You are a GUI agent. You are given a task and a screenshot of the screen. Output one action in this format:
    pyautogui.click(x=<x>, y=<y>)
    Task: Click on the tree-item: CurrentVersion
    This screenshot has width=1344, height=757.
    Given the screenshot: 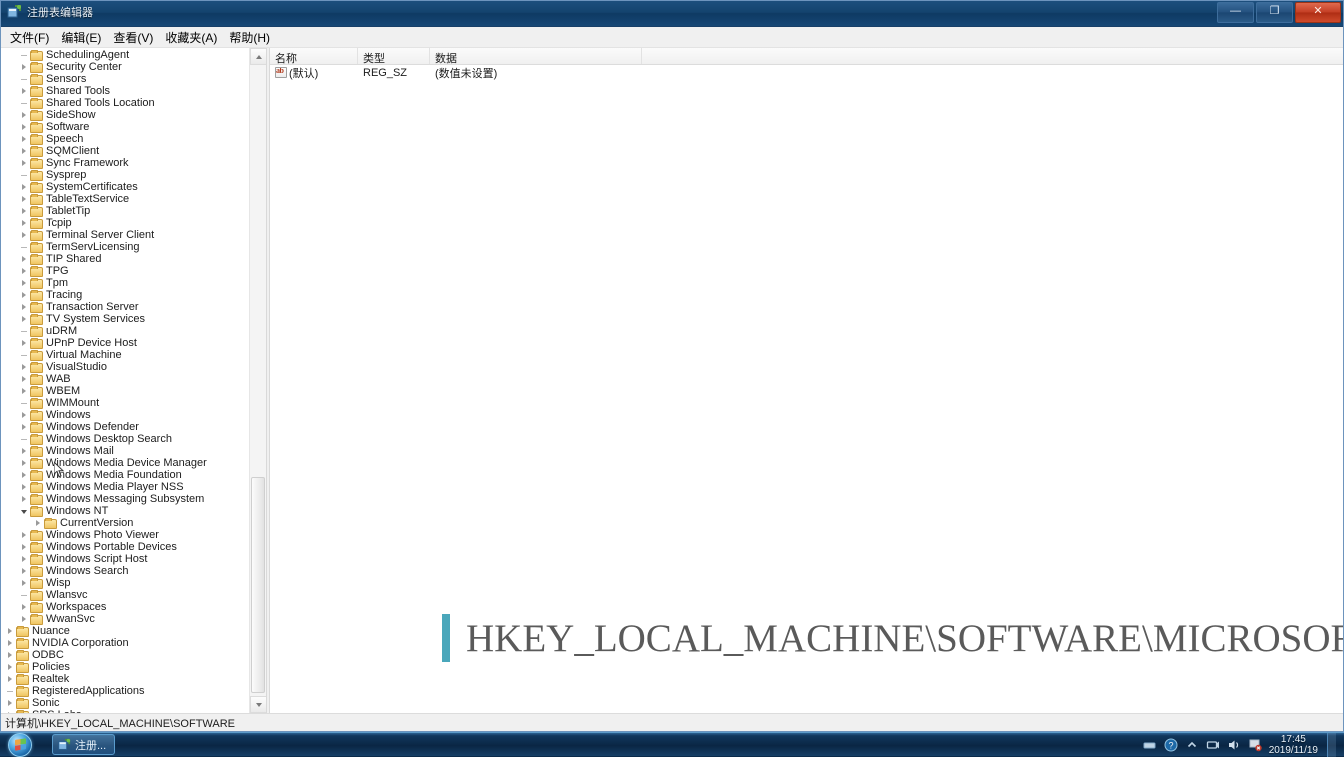 What is the action you would take?
    pyautogui.click(x=133, y=523)
    